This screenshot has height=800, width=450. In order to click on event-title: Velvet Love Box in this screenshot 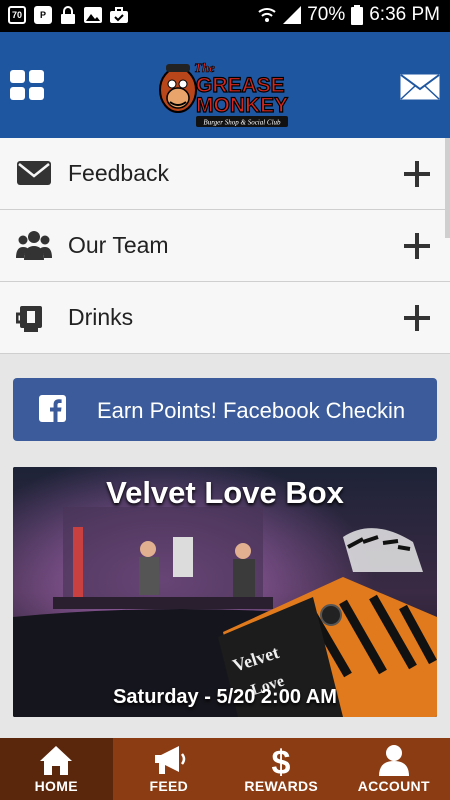, I will do `click(225, 492)`.